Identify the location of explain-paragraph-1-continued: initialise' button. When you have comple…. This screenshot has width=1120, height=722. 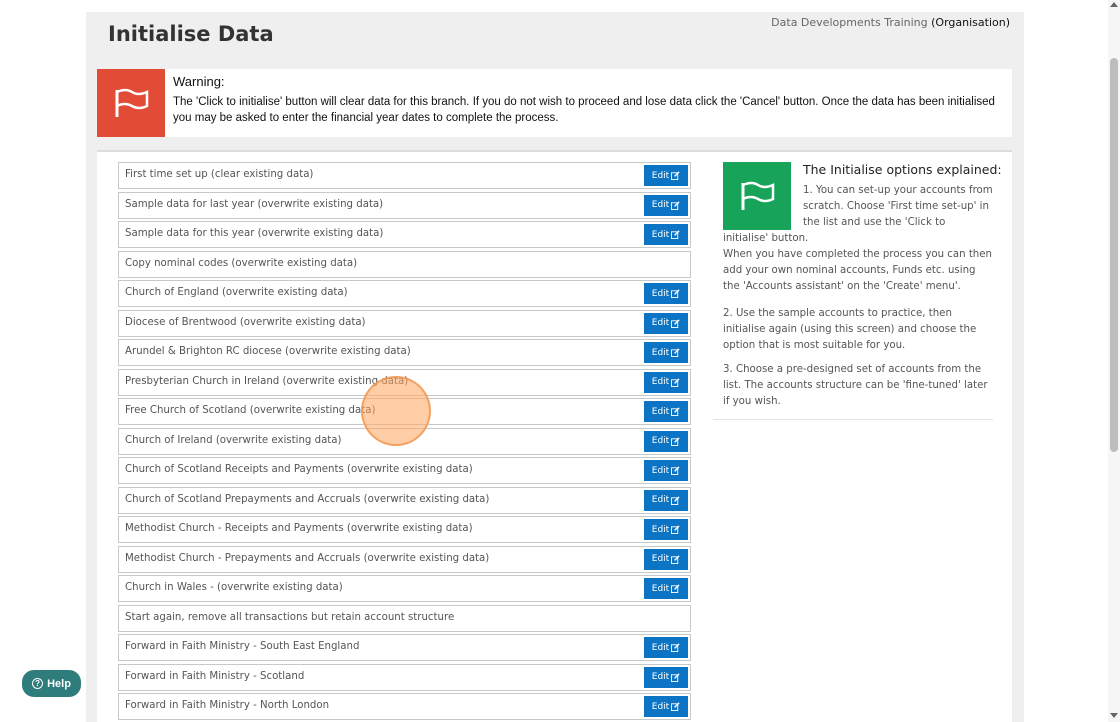
(857, 262).